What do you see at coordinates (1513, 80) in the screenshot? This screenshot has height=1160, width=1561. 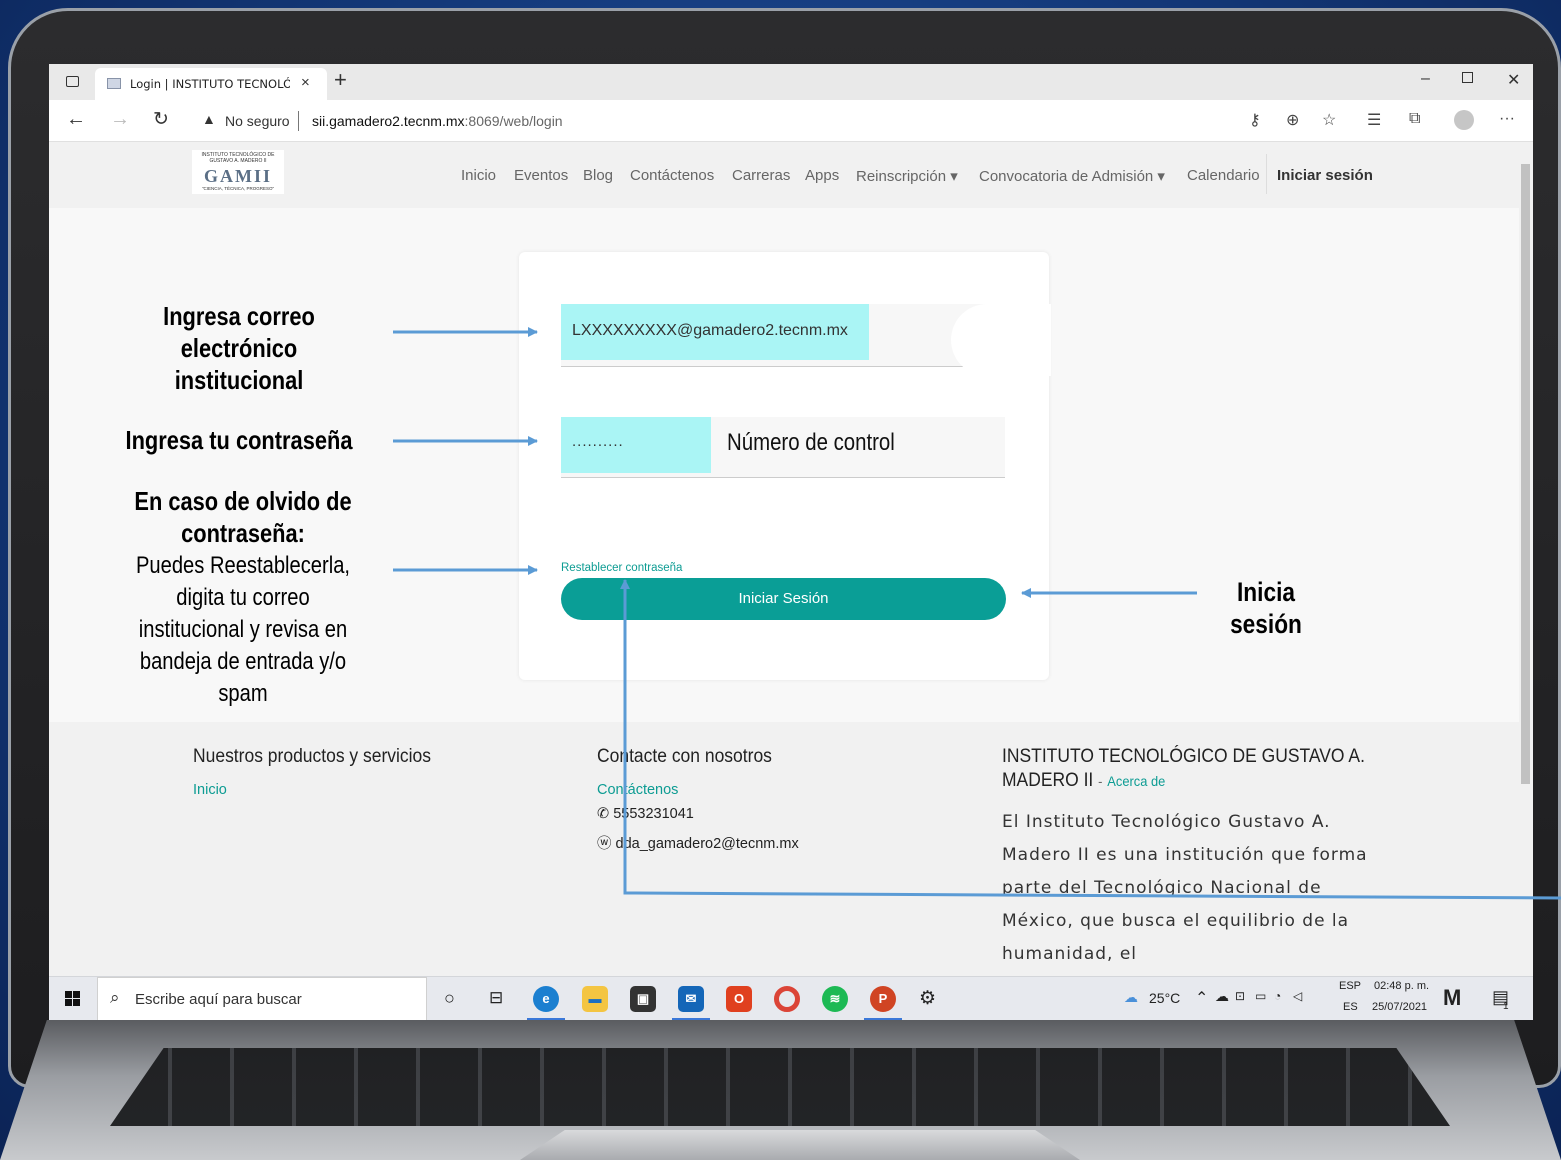 I see `close-window-icon: ✕` at bounding box center [1513, 80].